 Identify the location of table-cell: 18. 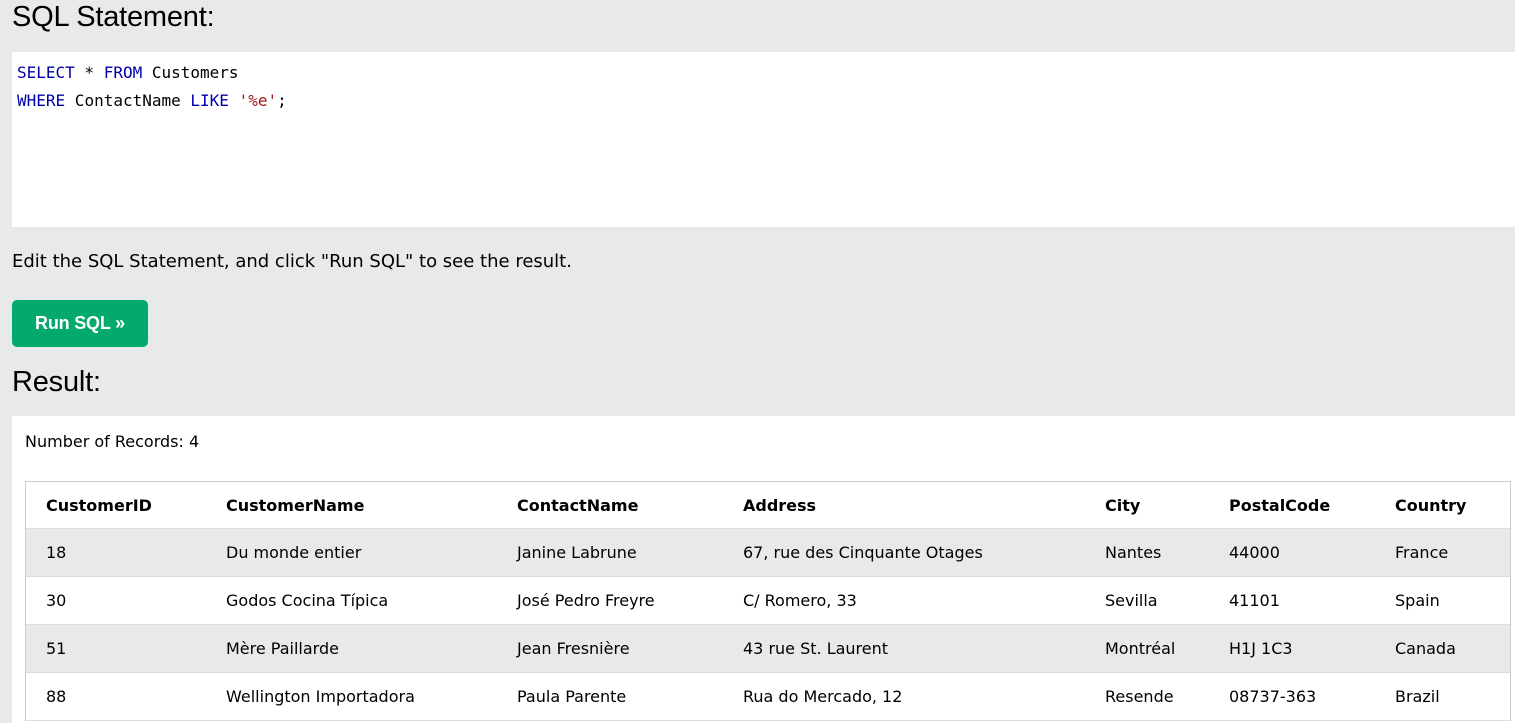
(116, 552).